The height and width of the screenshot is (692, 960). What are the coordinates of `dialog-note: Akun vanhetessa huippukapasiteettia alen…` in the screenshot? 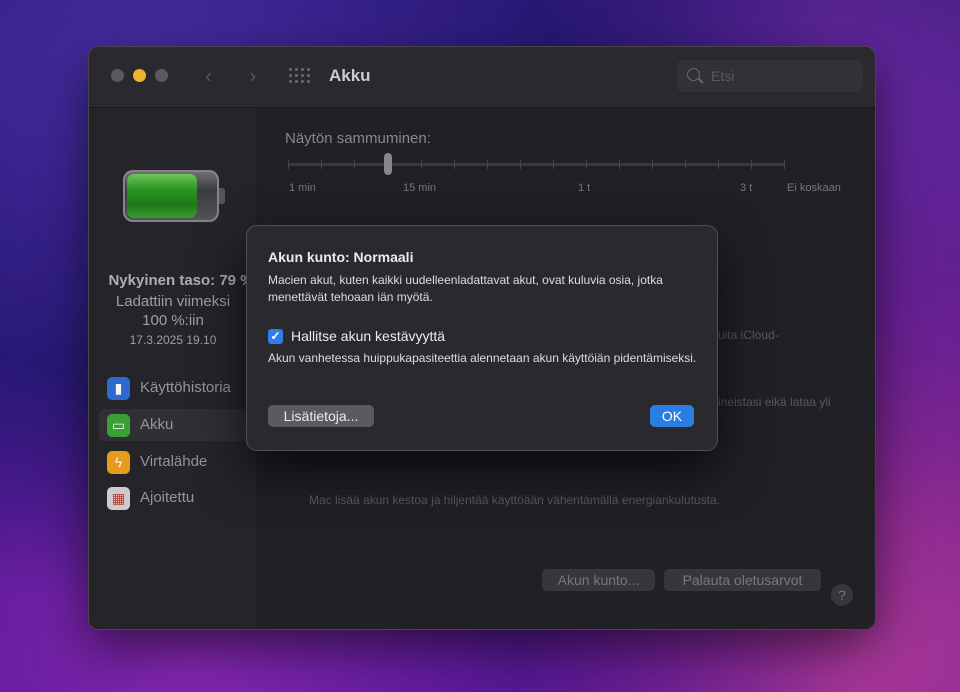 It's located at (482, 358).